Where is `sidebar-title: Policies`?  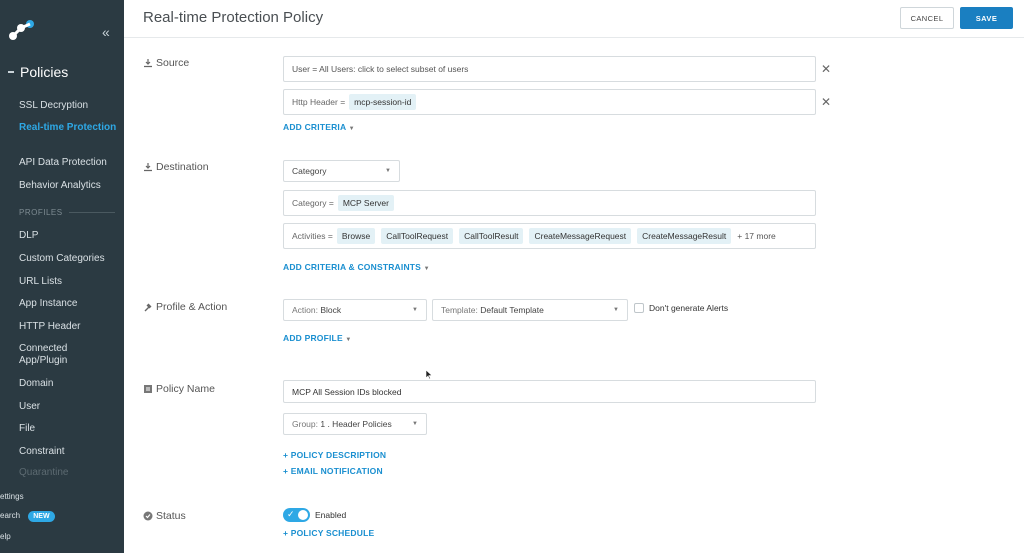 sidebar-title: Policies is located at coordinates (38, 72).